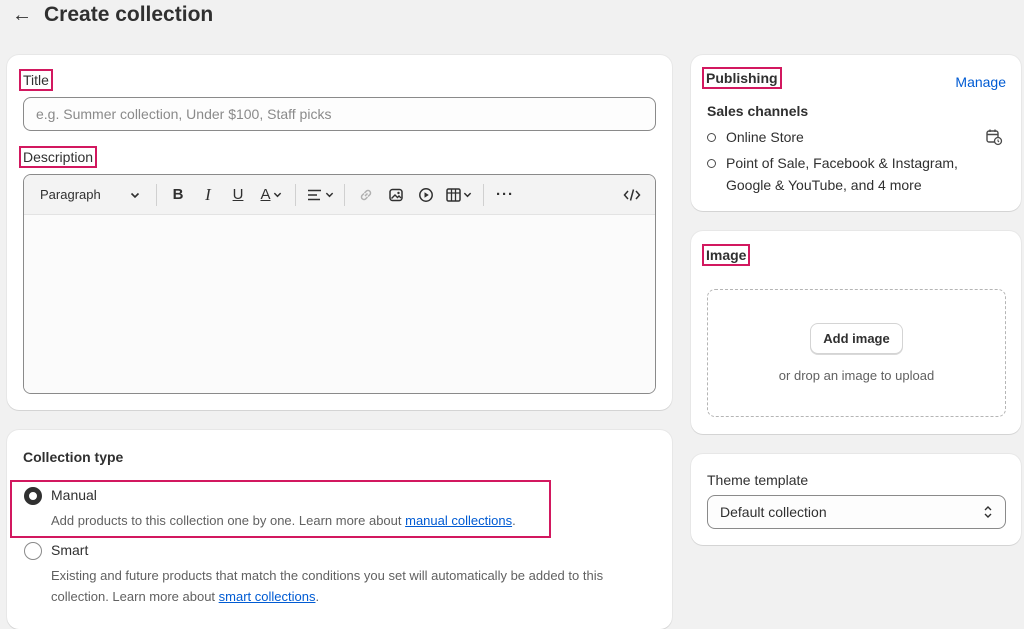 Image resolution: width=1024 pixels, height=629 pixels. What do you see at coordinates (178, 195) in the screenshot?
I see `bold-icon: B` at bounding box center [178, 195].